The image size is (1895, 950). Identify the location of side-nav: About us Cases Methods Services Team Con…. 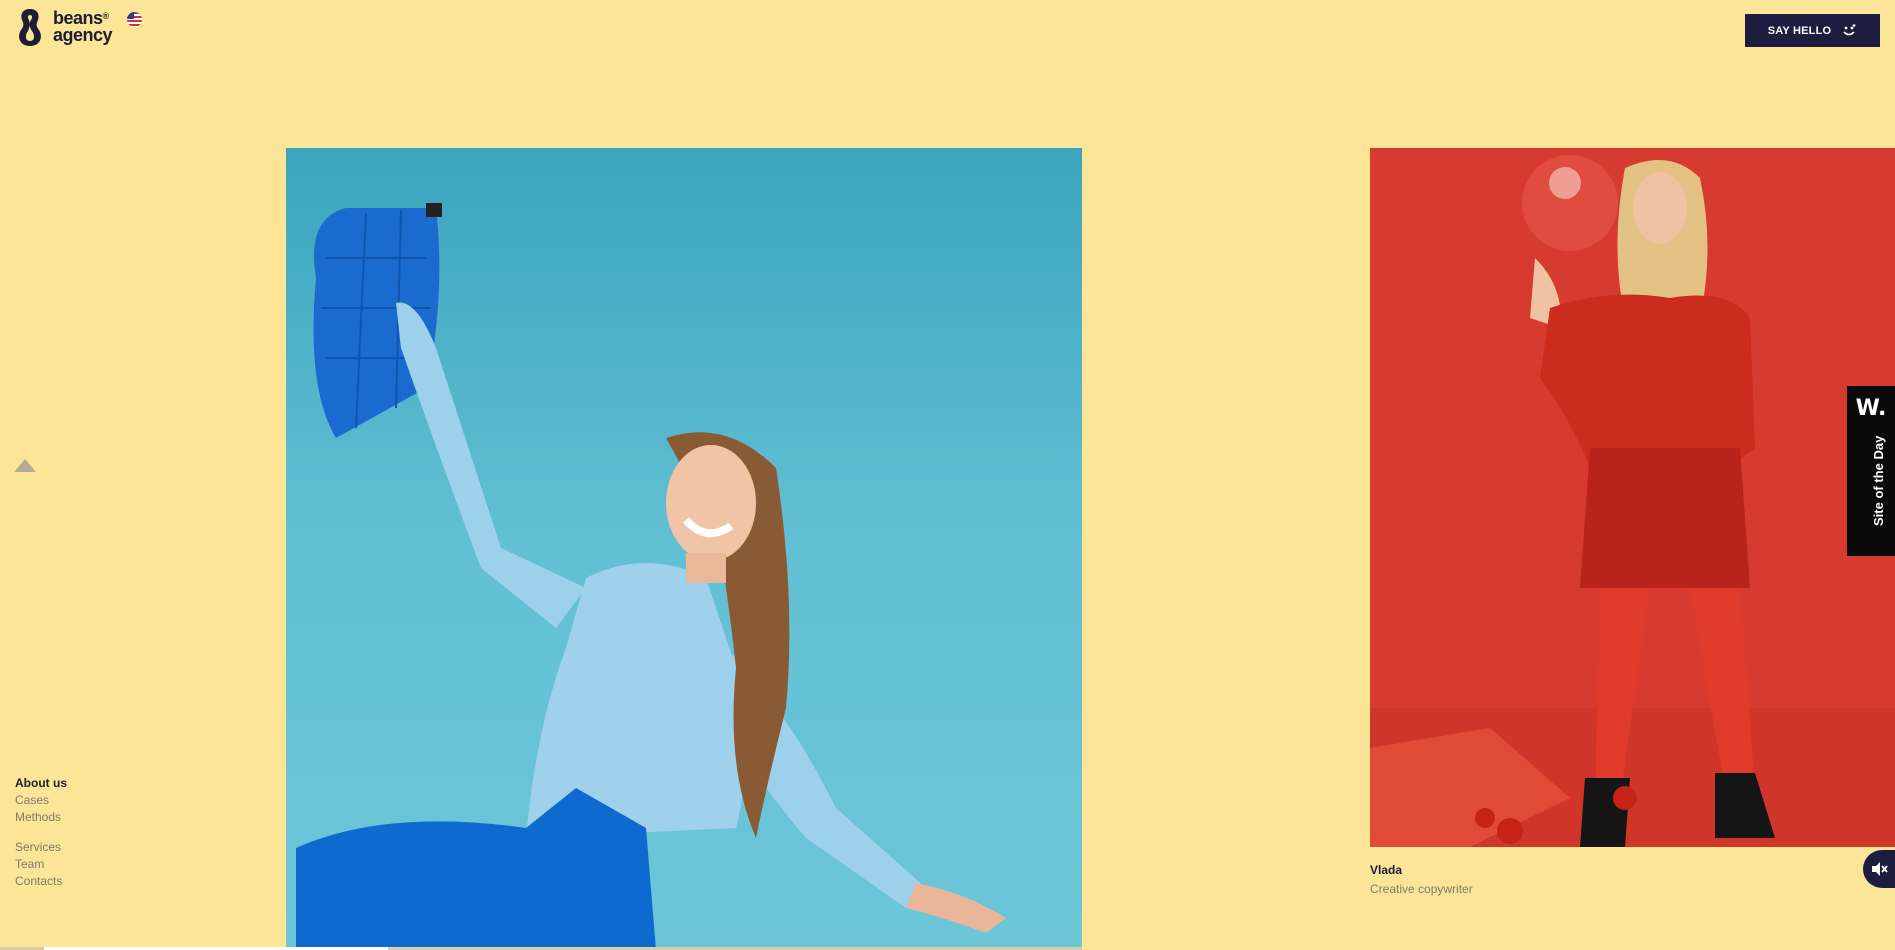
(41, 832).